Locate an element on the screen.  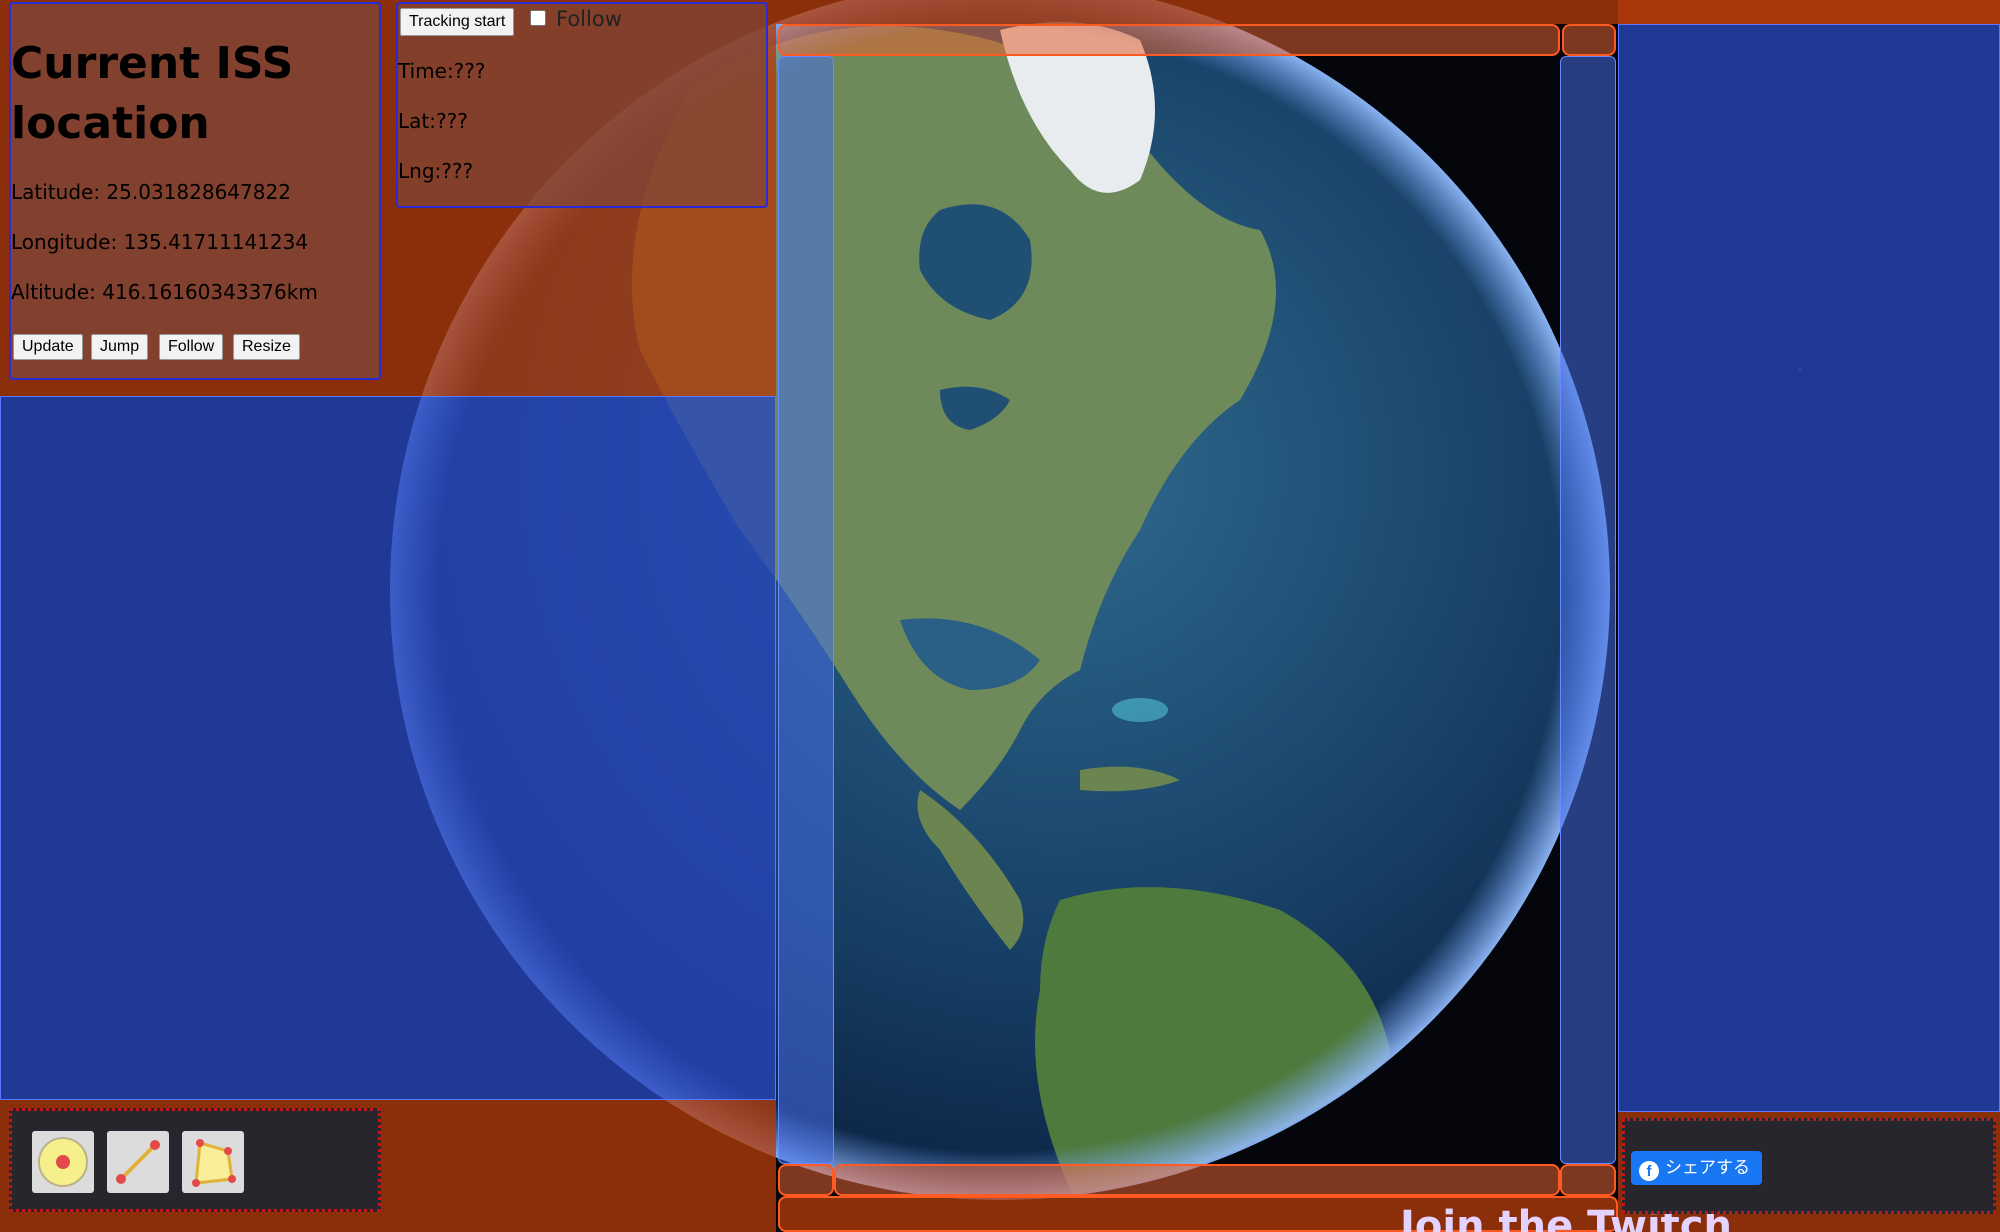
polygon-tool-icon is located at coordinates (214, 1163).